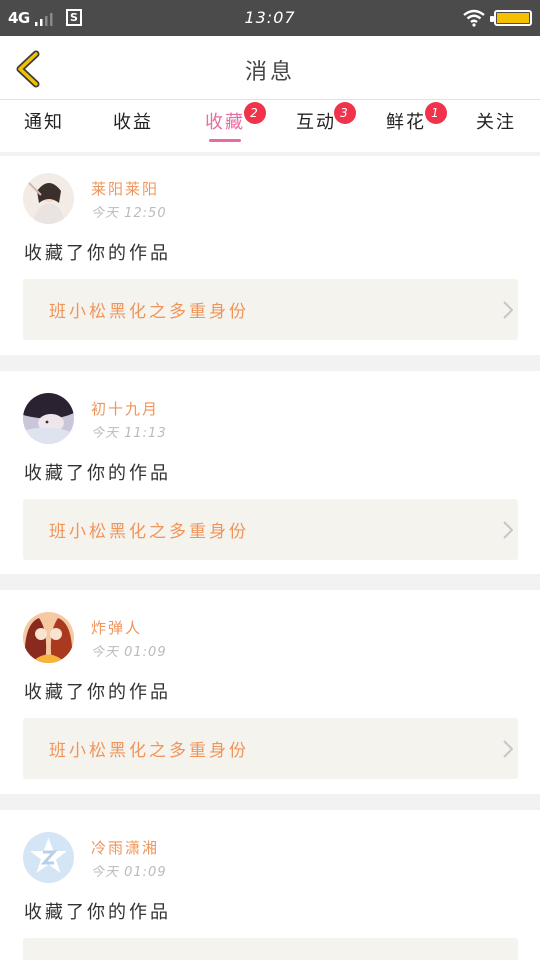  What do you see at coordinates (125, 847) in the screenshot?
I see `username: 冷雨潇湘` at bounding box center [125, 847].